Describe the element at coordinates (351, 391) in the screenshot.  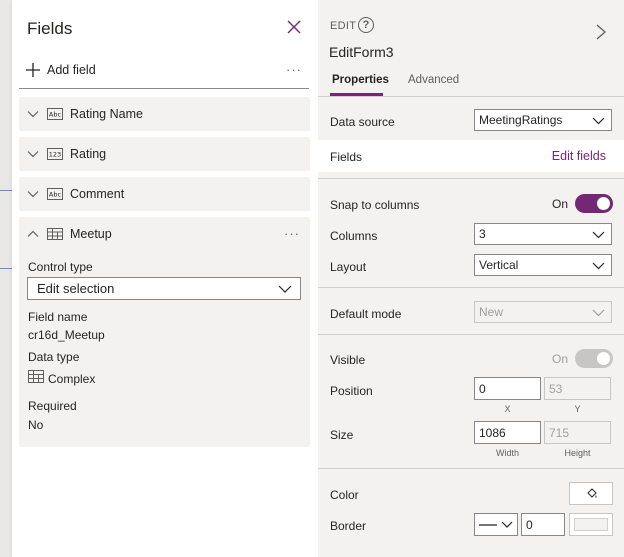
I see `position-label: Position` at that location.